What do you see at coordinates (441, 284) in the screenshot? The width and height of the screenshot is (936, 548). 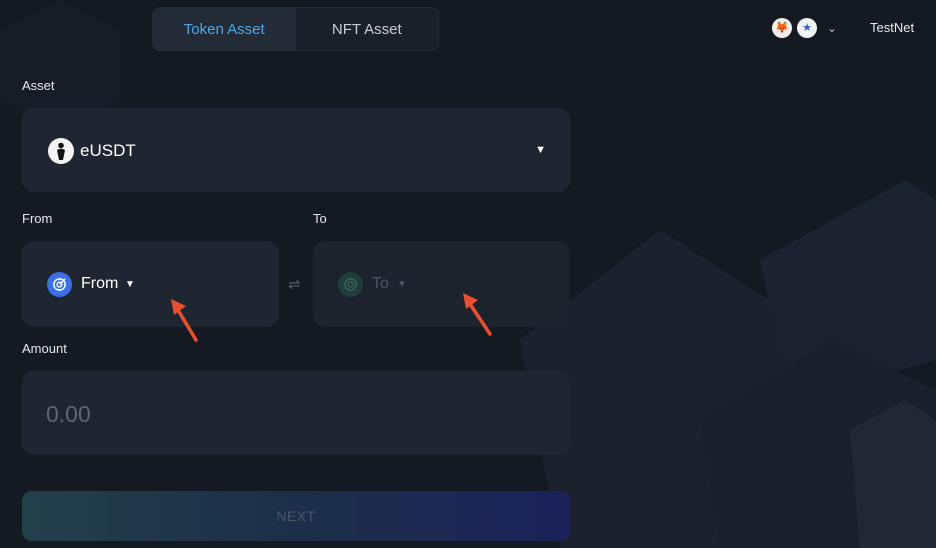 I see `to-chain-selector: To ▼` at bounding box center [441, 284].